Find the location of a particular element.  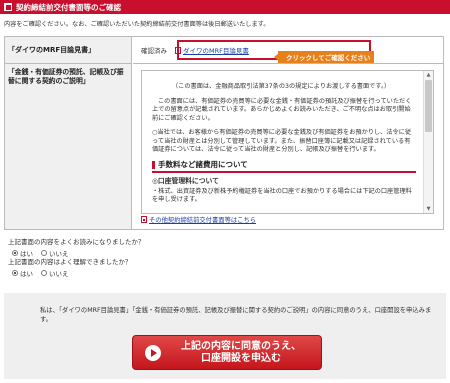

agree-and-apply-button: 上記の内容に同意のうえ、 口座開設を申込む is located at coordinates (227, 352).